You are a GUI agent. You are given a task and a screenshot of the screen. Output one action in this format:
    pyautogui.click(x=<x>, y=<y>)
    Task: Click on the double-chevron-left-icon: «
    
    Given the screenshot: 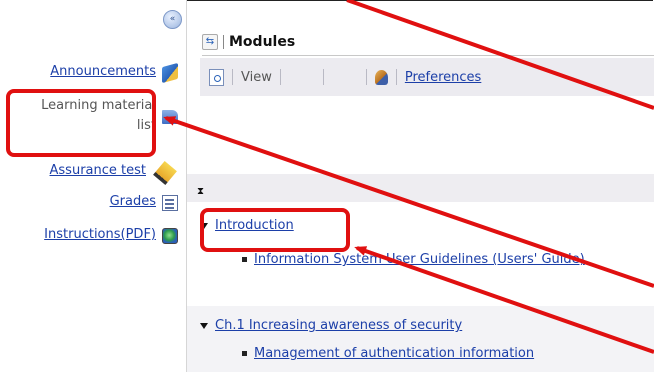 What is the action you would take?
    pyautogui.click(x=172, y=19)
    